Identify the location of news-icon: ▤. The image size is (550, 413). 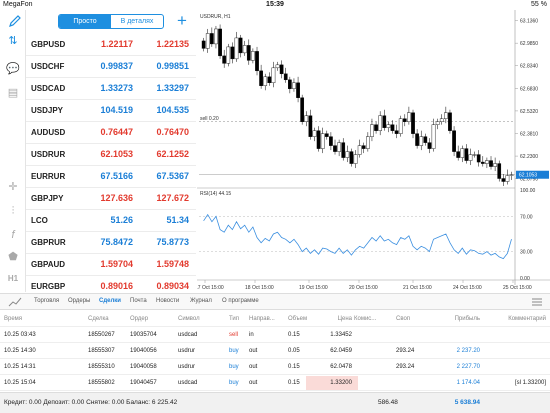
(13, 93).